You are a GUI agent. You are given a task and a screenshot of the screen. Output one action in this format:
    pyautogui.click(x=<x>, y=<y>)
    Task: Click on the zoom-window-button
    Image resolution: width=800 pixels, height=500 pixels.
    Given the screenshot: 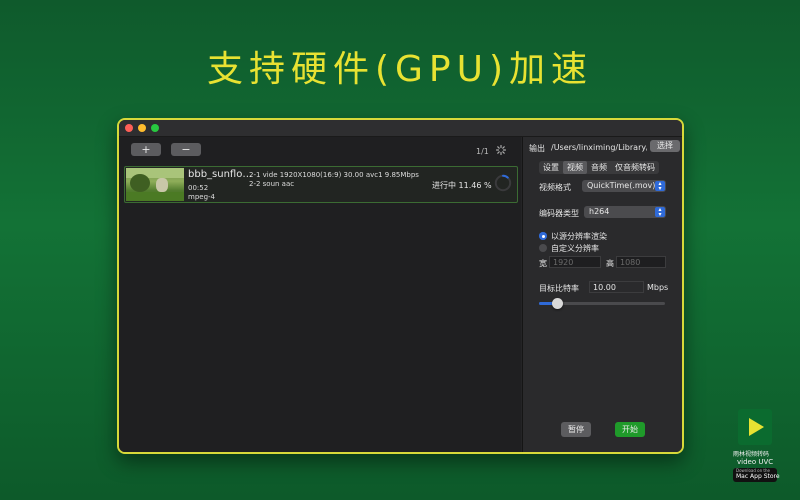 What is the action you would take?
    pyautogui.click(x=155, y=128)
    